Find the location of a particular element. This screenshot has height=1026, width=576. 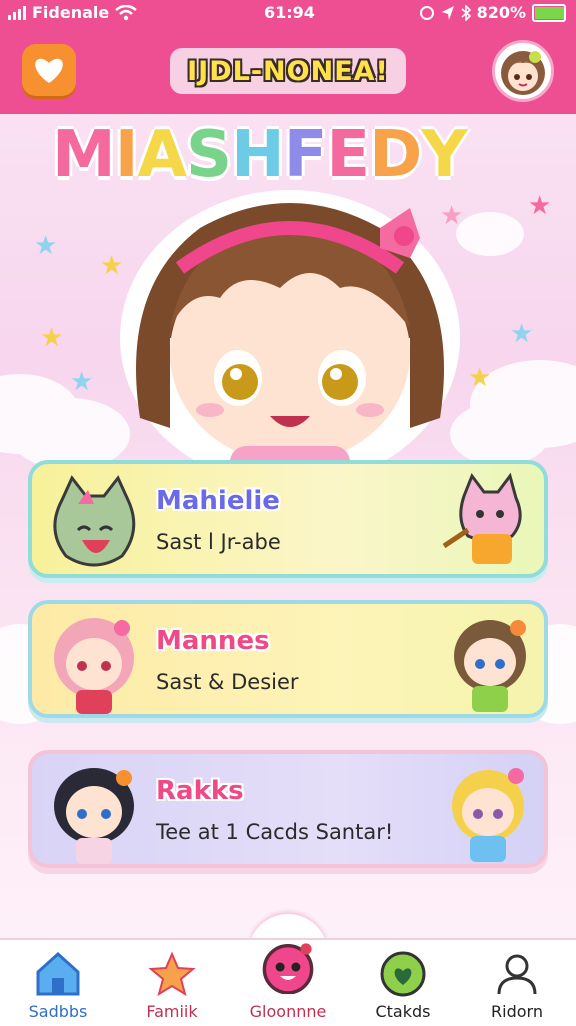

dark-hair-girl-icon is located at coordinates (94, 816).